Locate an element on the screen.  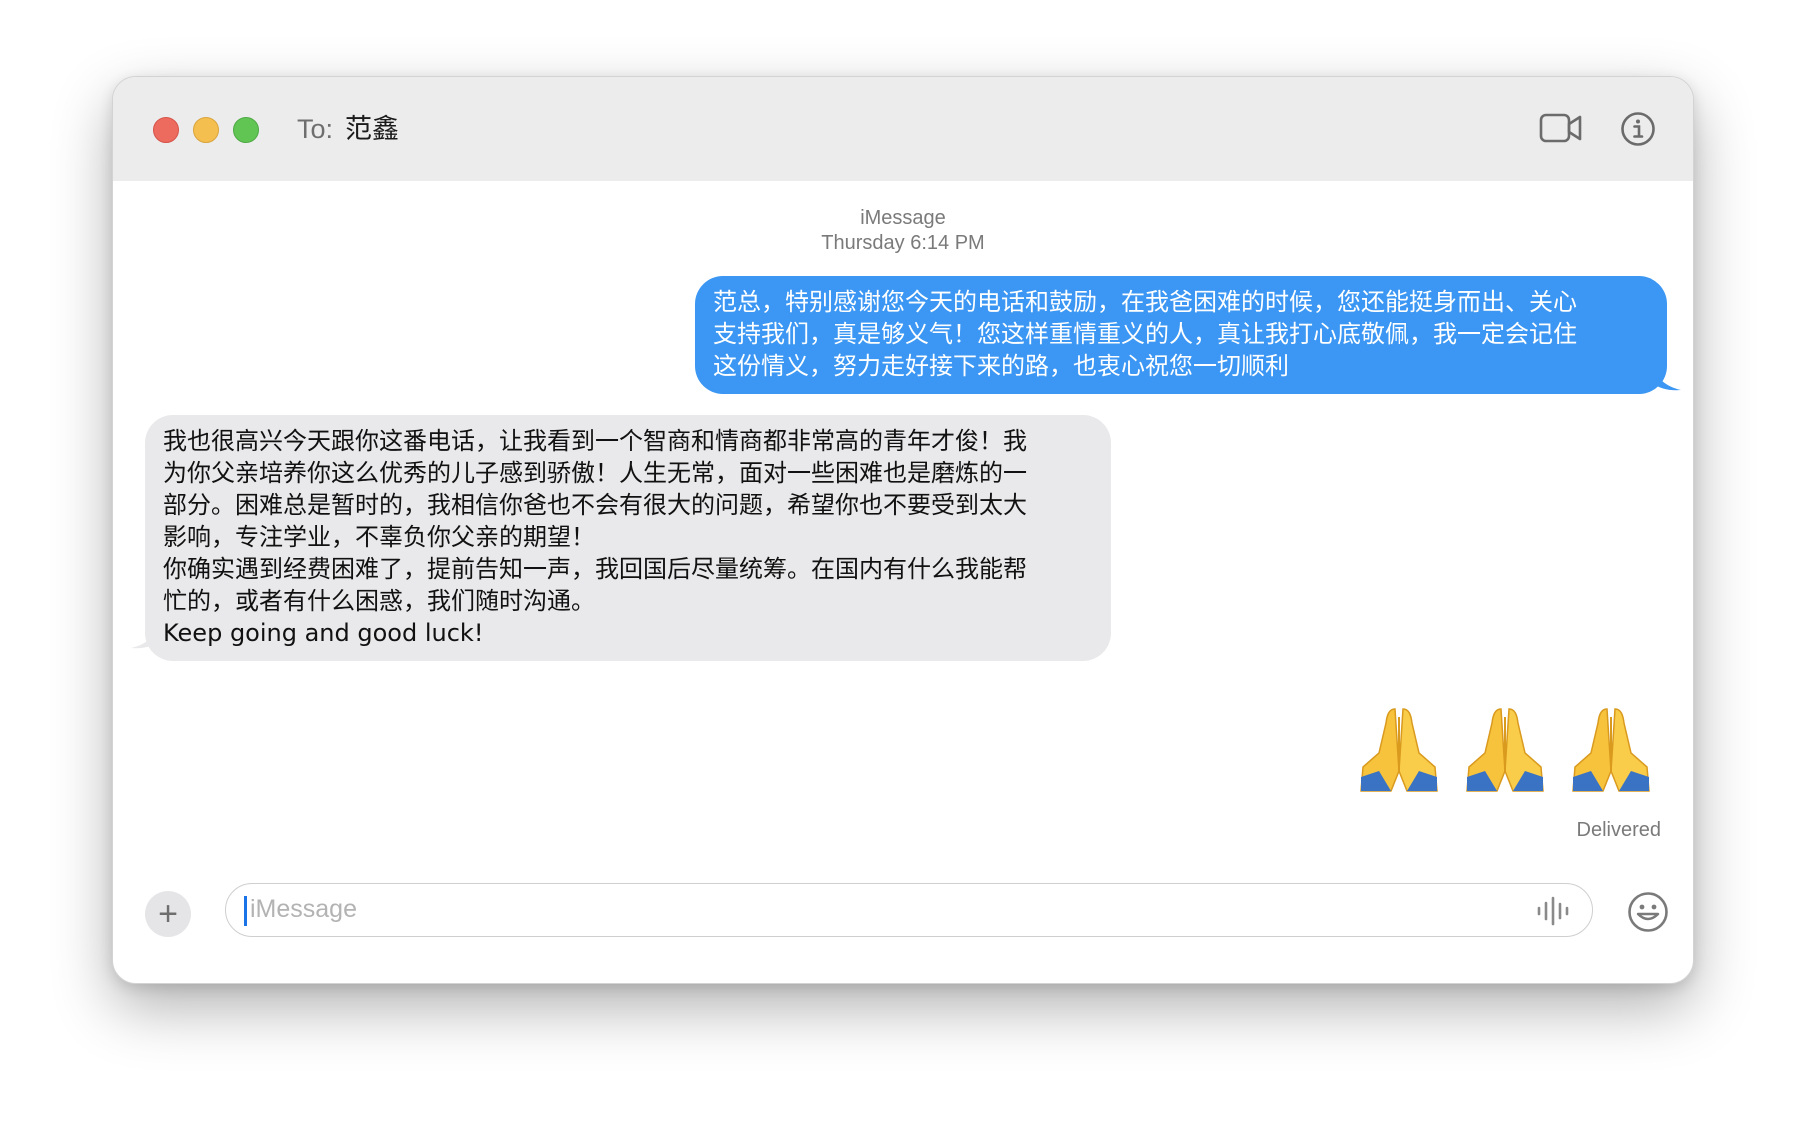
title-bar: To: 范鑫 is located at coordinates (903, 129).